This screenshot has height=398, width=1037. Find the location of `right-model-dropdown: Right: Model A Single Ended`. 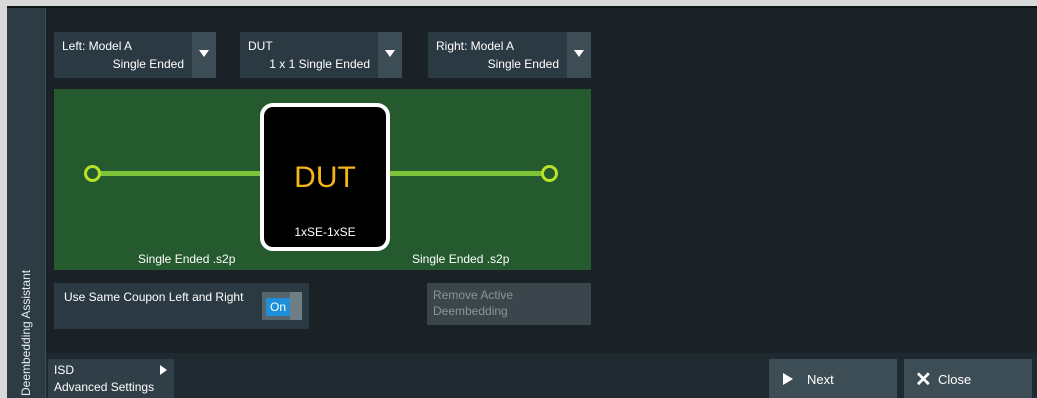

right-model-dropdown: Right: Model A Single Ended is located at coordinates (509, 55).